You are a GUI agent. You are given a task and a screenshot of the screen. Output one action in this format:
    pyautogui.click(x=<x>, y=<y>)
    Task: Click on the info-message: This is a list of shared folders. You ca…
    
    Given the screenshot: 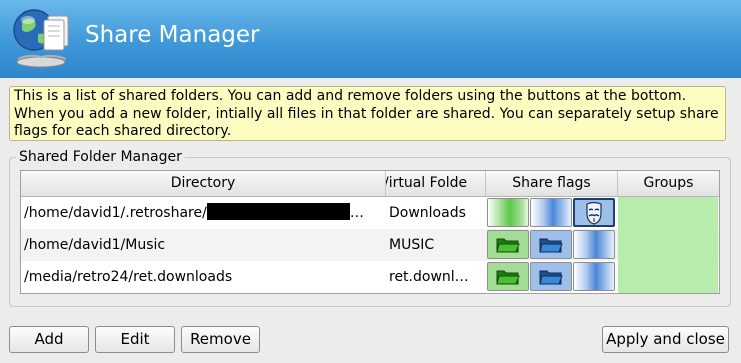 What is the action you would take?
    pyautogui.click(x=367, y=113)
    